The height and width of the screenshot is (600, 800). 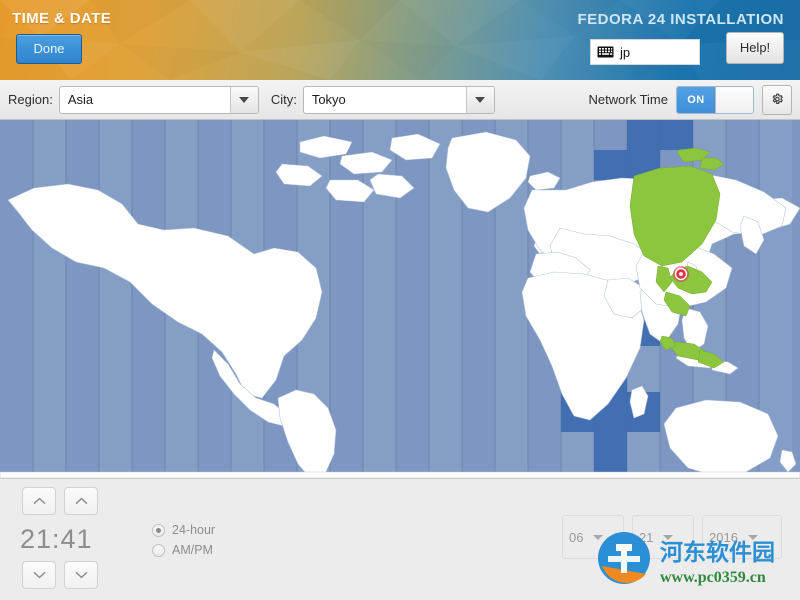 I want to click on month-select: 06, so click(x=593, y=537).